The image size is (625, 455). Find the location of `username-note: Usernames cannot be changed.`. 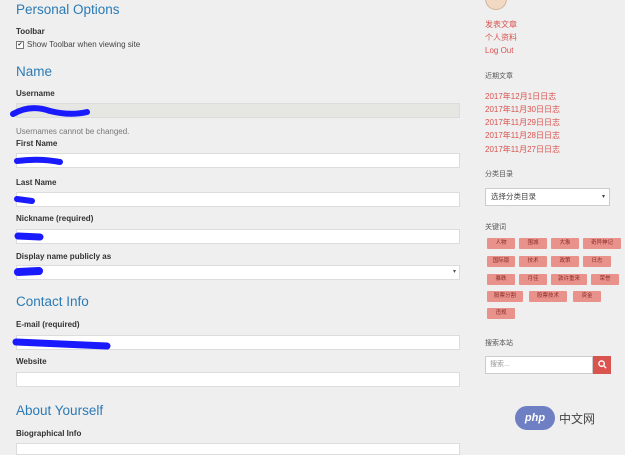

username-note: Usernames cannot be changed. is located at coordinates (73, 131).